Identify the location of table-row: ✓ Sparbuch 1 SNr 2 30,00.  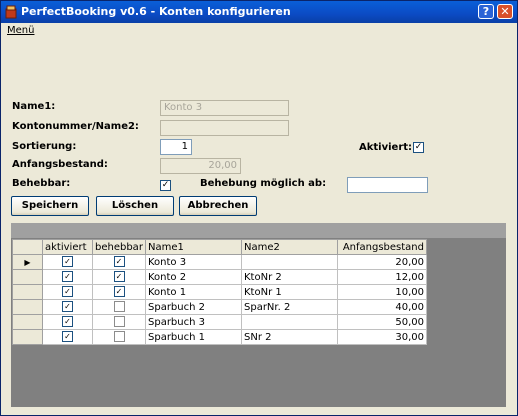
(219, 337).